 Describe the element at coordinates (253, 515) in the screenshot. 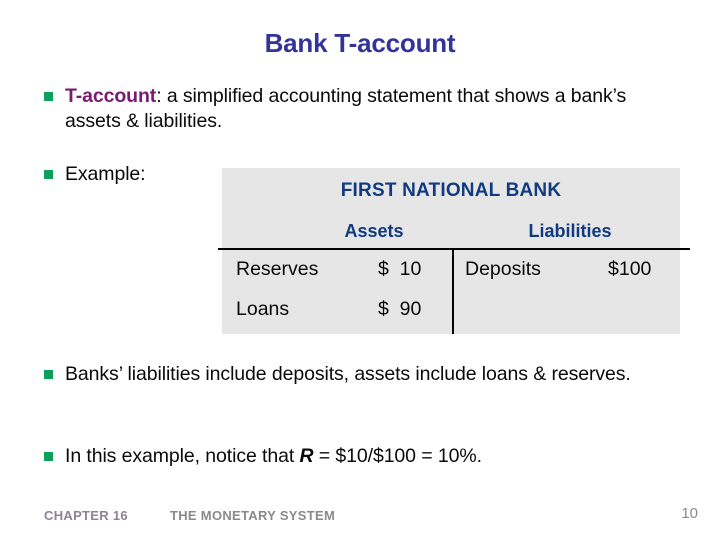

I see `footer-topic-label: THE MONETARY SYSTEM` at that location.